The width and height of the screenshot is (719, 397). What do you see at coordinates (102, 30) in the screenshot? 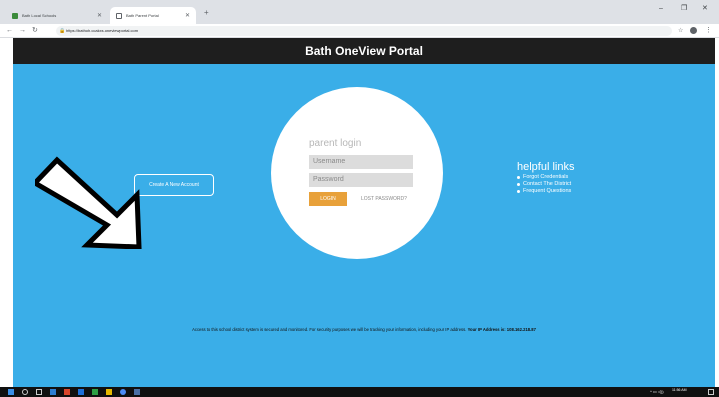
I see `url-text: https://bathoh.ccakxs.oneviewportal.com` at bounding box center [102, 30].